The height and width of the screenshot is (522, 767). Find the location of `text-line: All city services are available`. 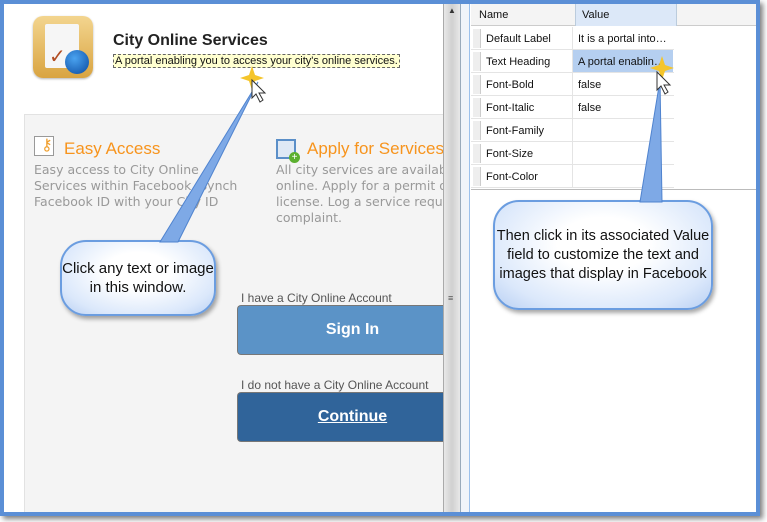

text-line: All city services are available is located at coordinates (359, 169).